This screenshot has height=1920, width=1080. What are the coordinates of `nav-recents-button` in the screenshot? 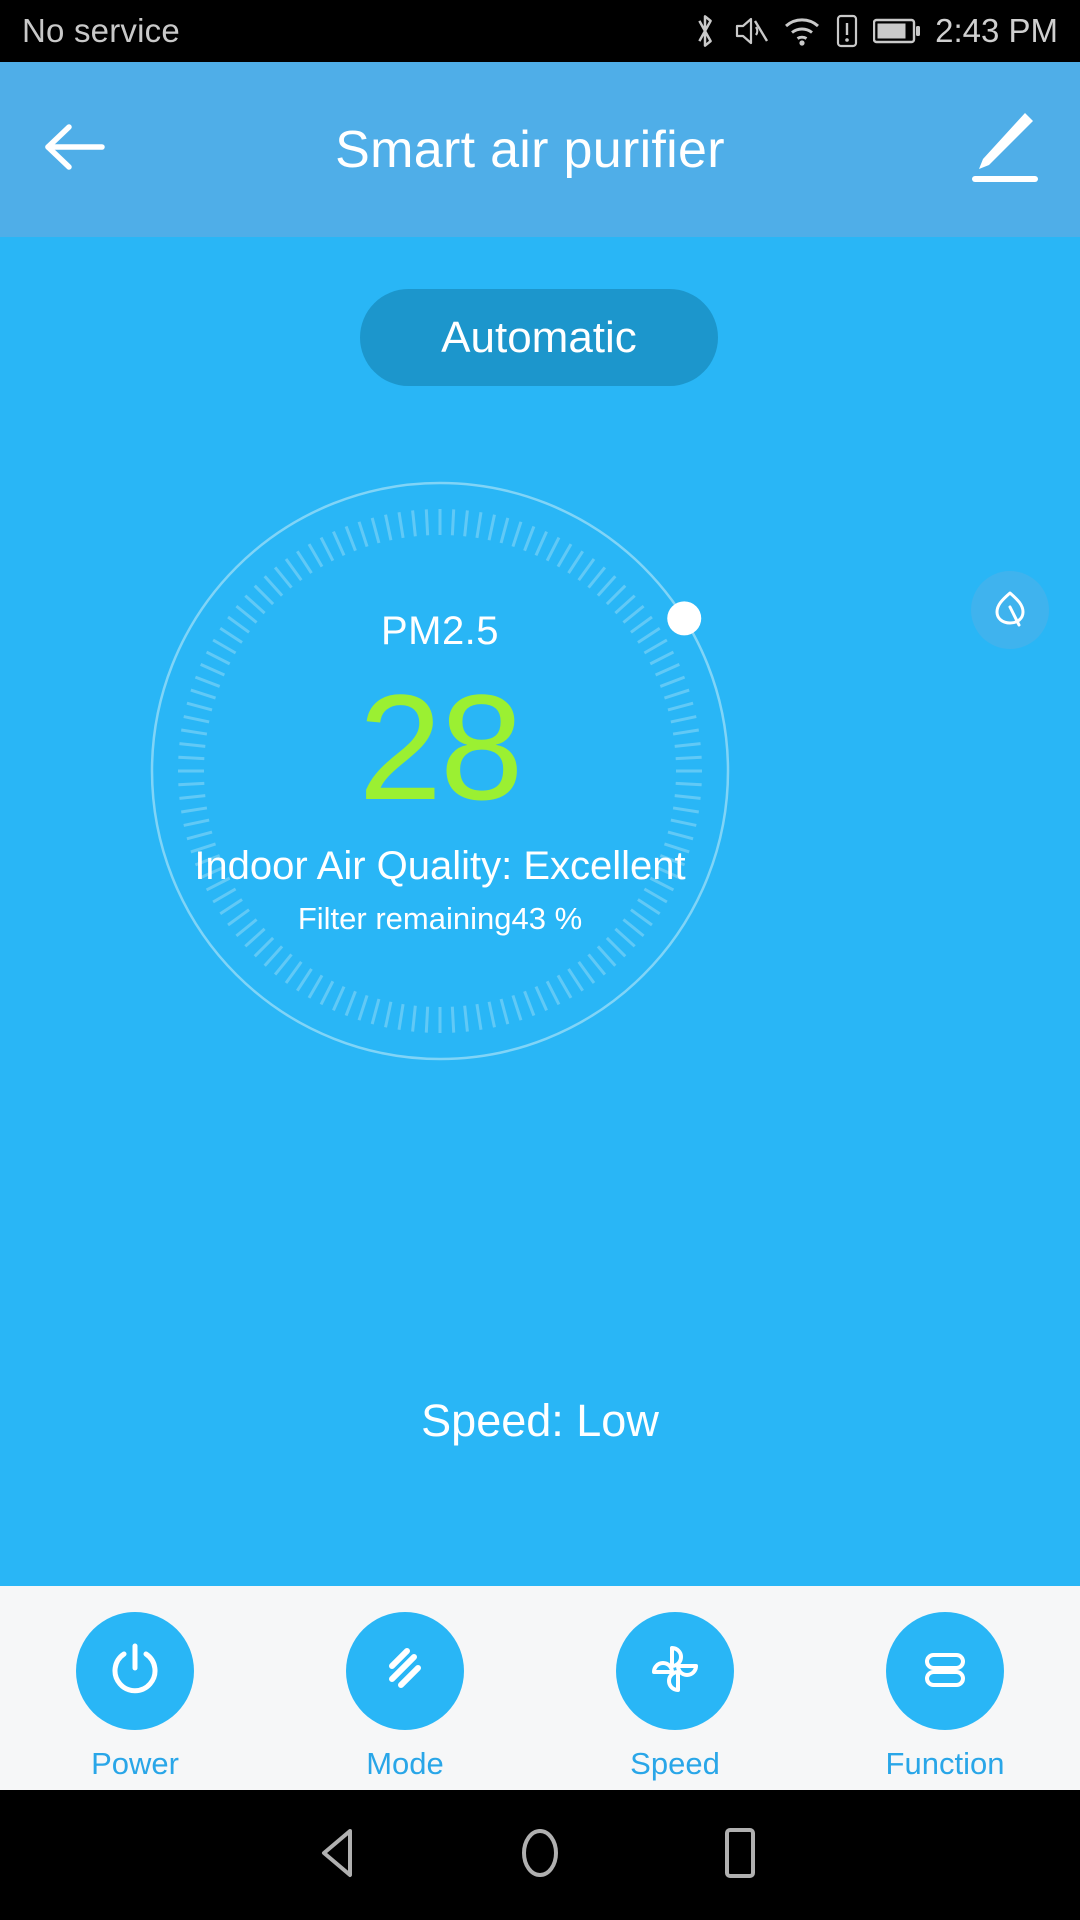 It's located at (740, 1855).